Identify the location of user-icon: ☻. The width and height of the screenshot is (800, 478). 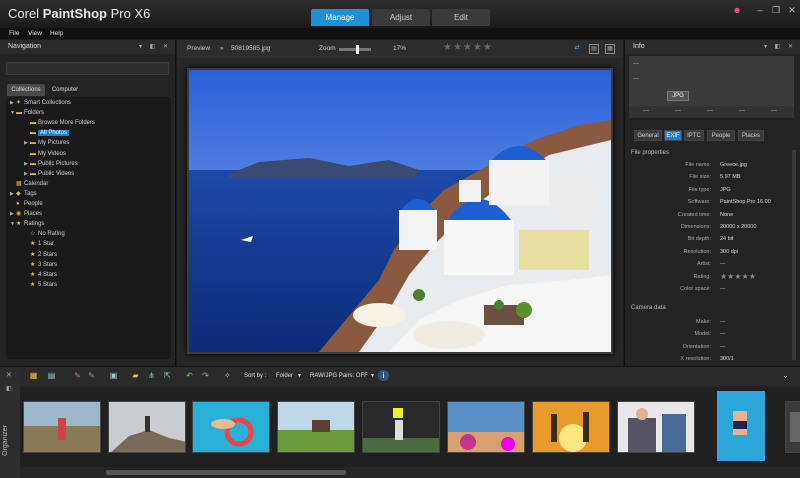
(737, 10).